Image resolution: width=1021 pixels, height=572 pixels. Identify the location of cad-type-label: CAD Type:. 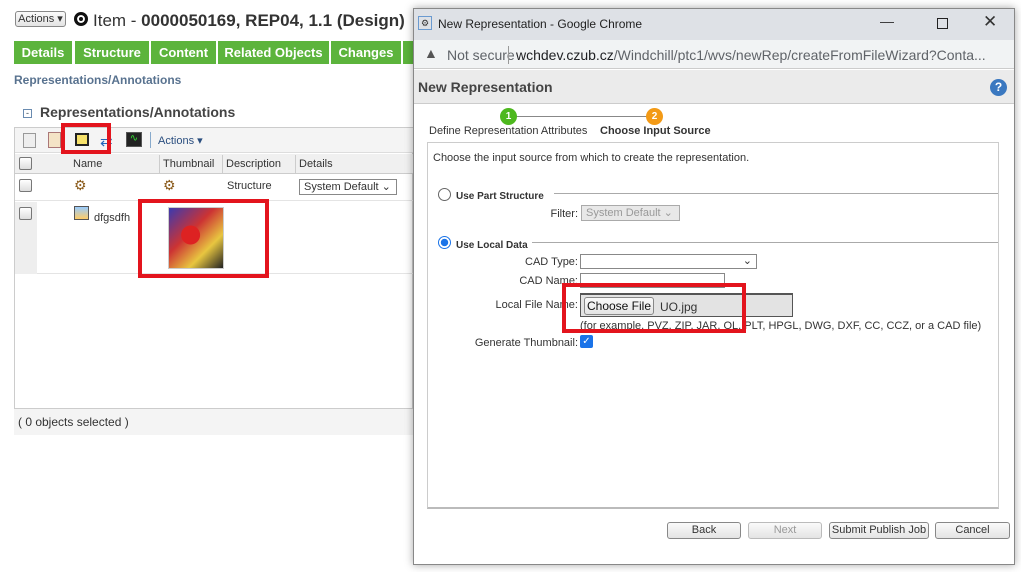
(551, 262).